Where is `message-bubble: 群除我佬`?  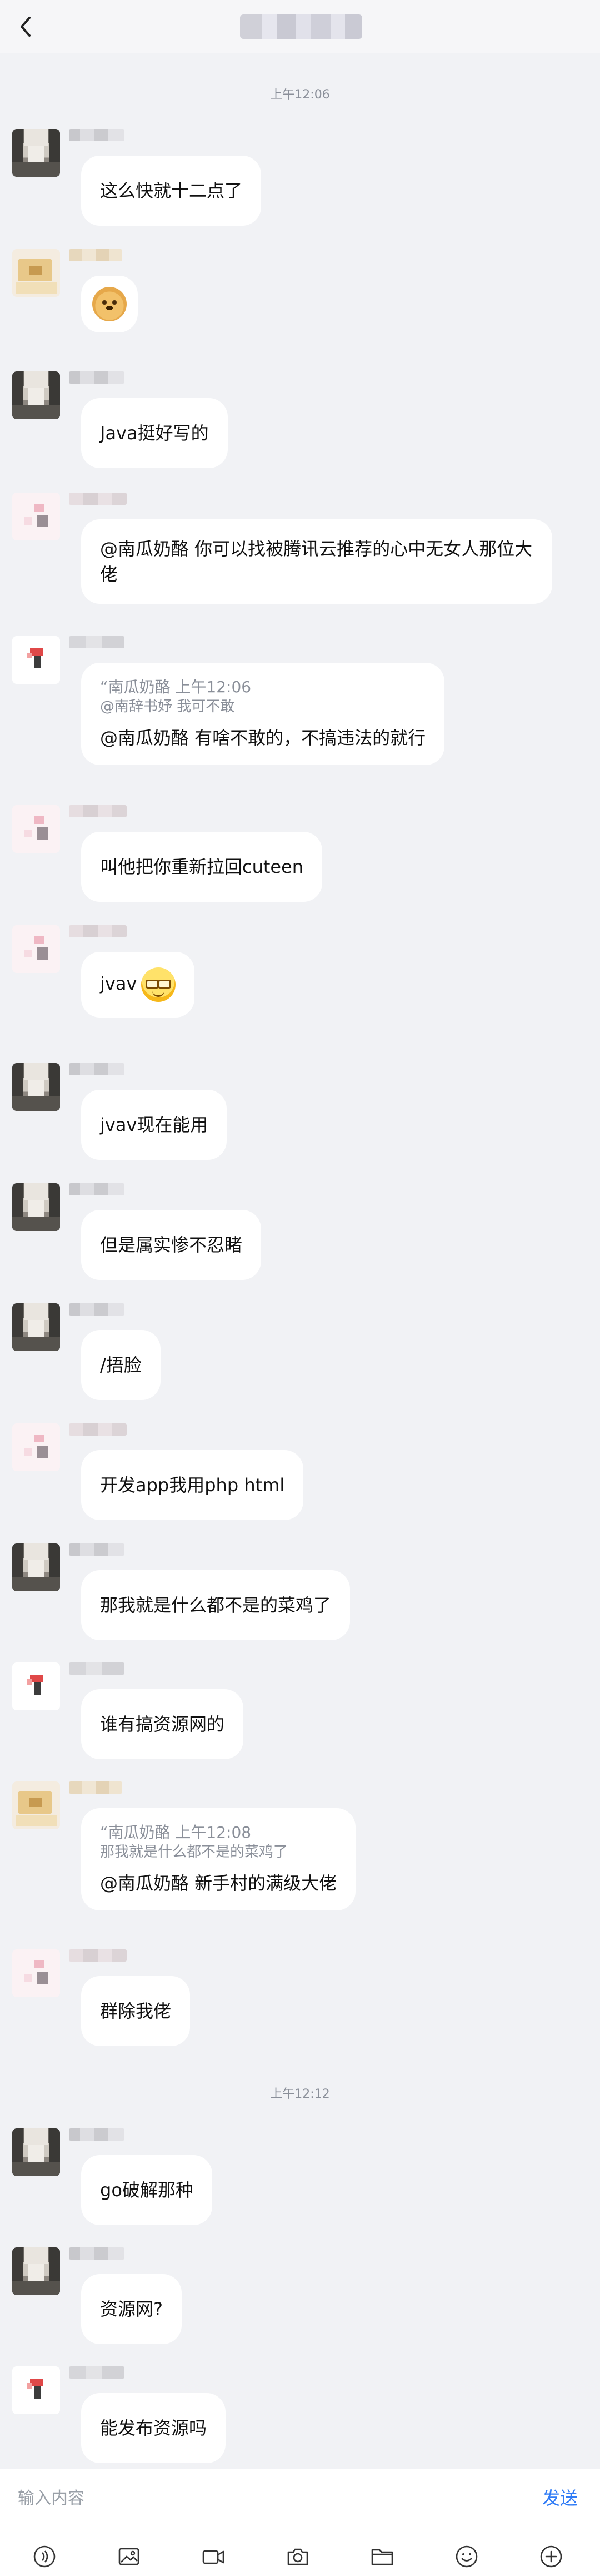 message-bubble: 群除我佬 is located at coordinates (136, 2011).